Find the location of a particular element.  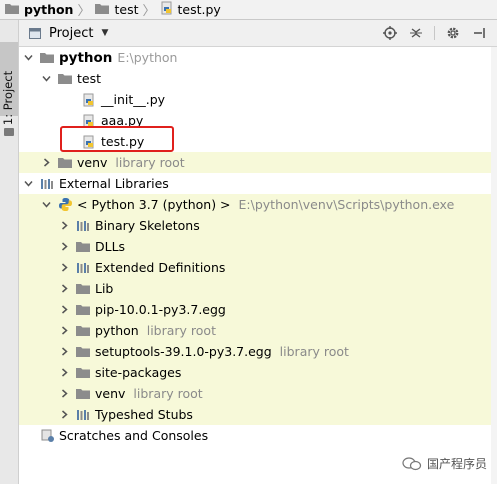

tree-row-sdk-child: Typeshed Stubs is located at coordinates (255, 414).